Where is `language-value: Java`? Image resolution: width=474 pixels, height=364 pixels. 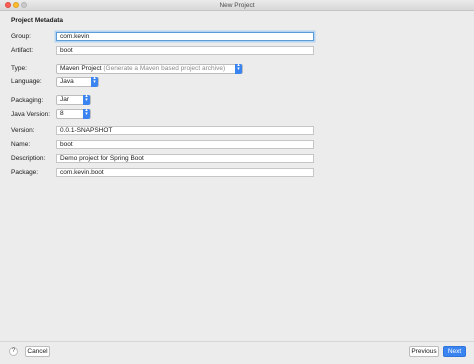 language-value: Java is located at coordinates (67, 81).